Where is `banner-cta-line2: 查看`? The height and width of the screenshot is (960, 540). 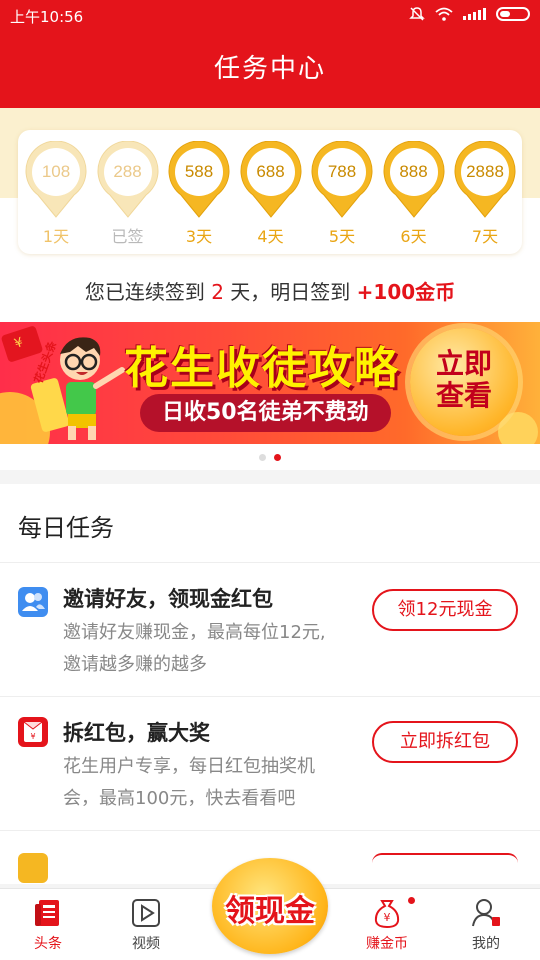 banner-cta-line2: 查看 is located at coordinates (463, 395).